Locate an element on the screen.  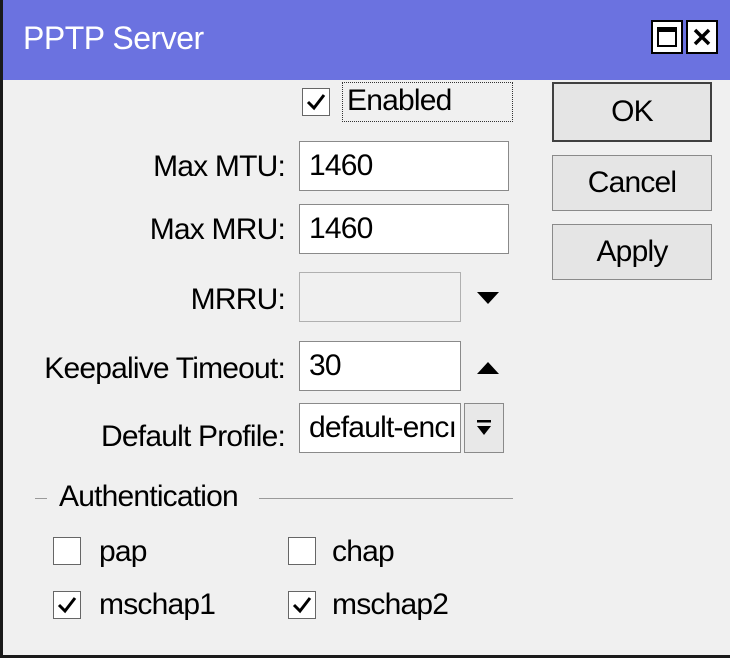
title-bar: PPTP Server is located at coordinates (366, 40).